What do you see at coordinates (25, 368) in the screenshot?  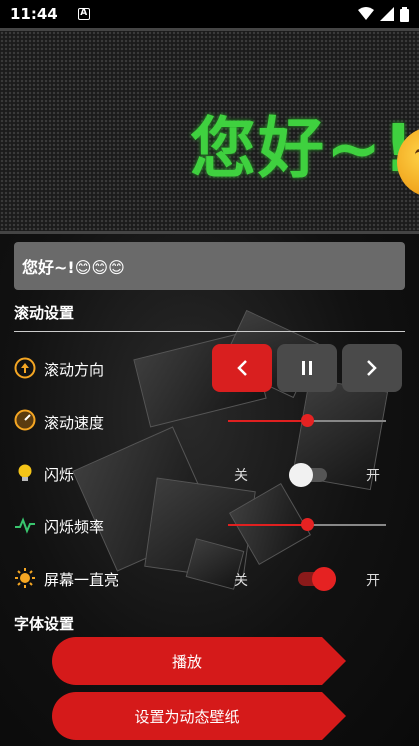 I see `arrow-up-circle-icon` at bounding box center [25, 368].